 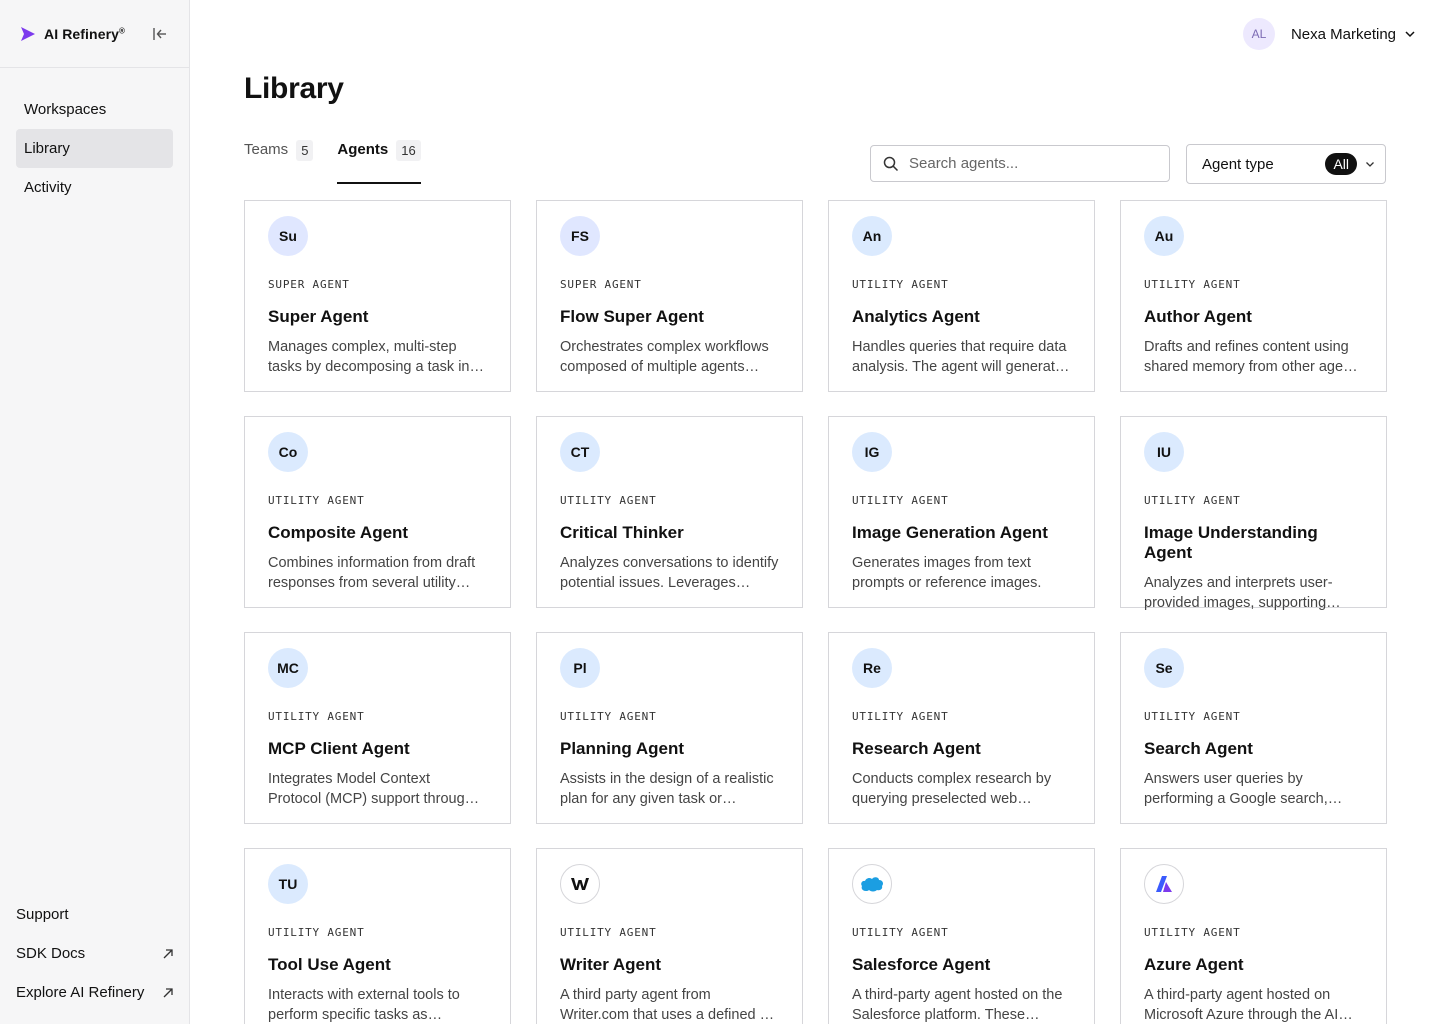 I want to click on explore-ai-refinery-link: Explore AI Refinery, so click(x=95, y=992).